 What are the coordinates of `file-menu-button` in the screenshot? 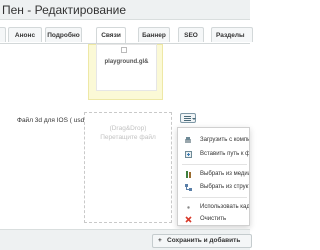 It's located at (188, 118).